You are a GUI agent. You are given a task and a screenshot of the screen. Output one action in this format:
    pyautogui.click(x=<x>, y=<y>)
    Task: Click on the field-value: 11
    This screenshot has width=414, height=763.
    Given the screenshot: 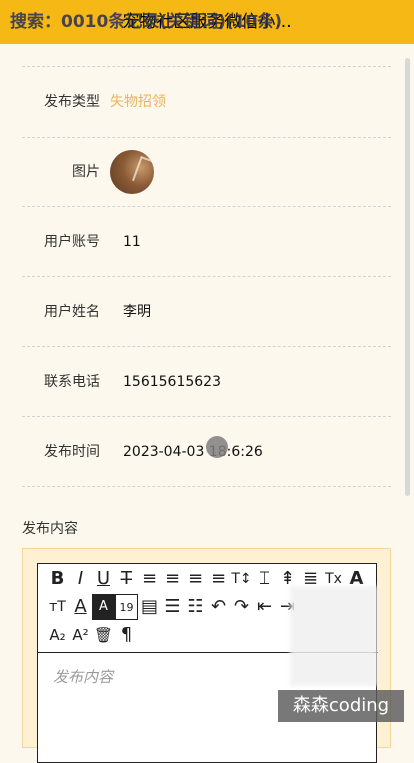 What is the action you would take?
    pyautogui.click(x=132, y=242)
    